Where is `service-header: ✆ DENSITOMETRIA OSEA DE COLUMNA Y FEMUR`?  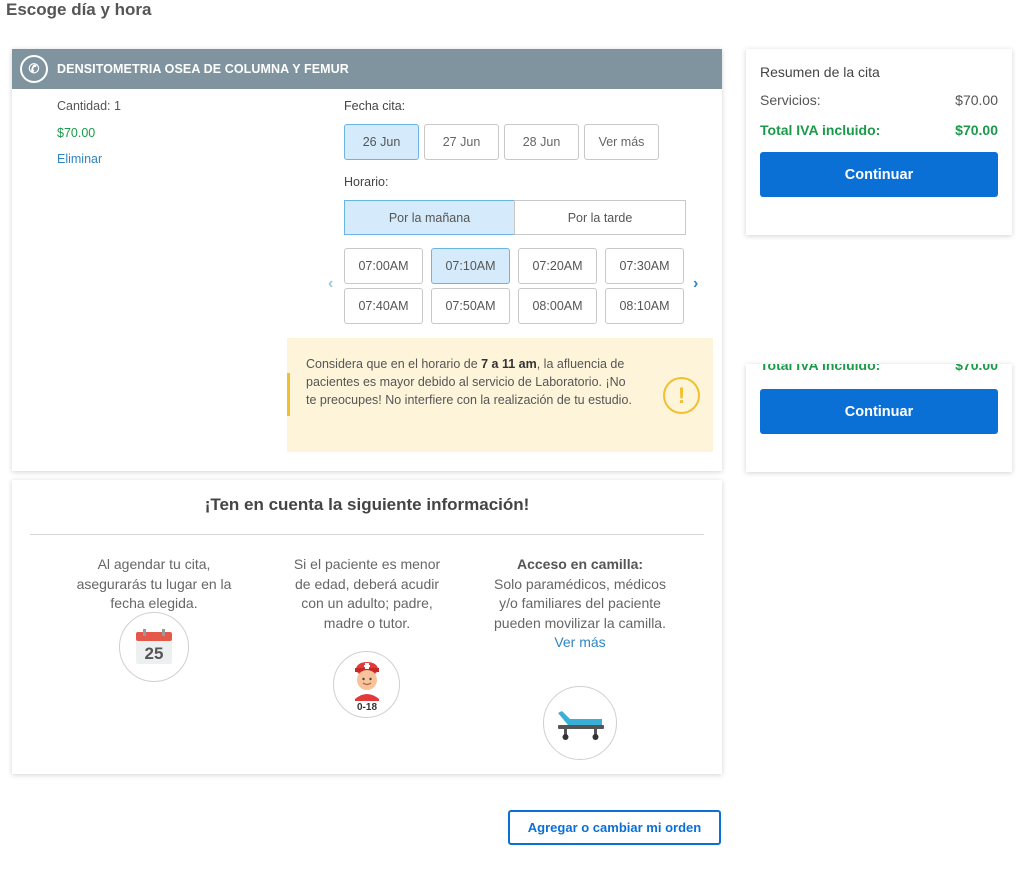
service-header: ✆ DENSITOMETRIA OSEA DE COLUMNA Y FEMUR is located at coordinates (367, 69).